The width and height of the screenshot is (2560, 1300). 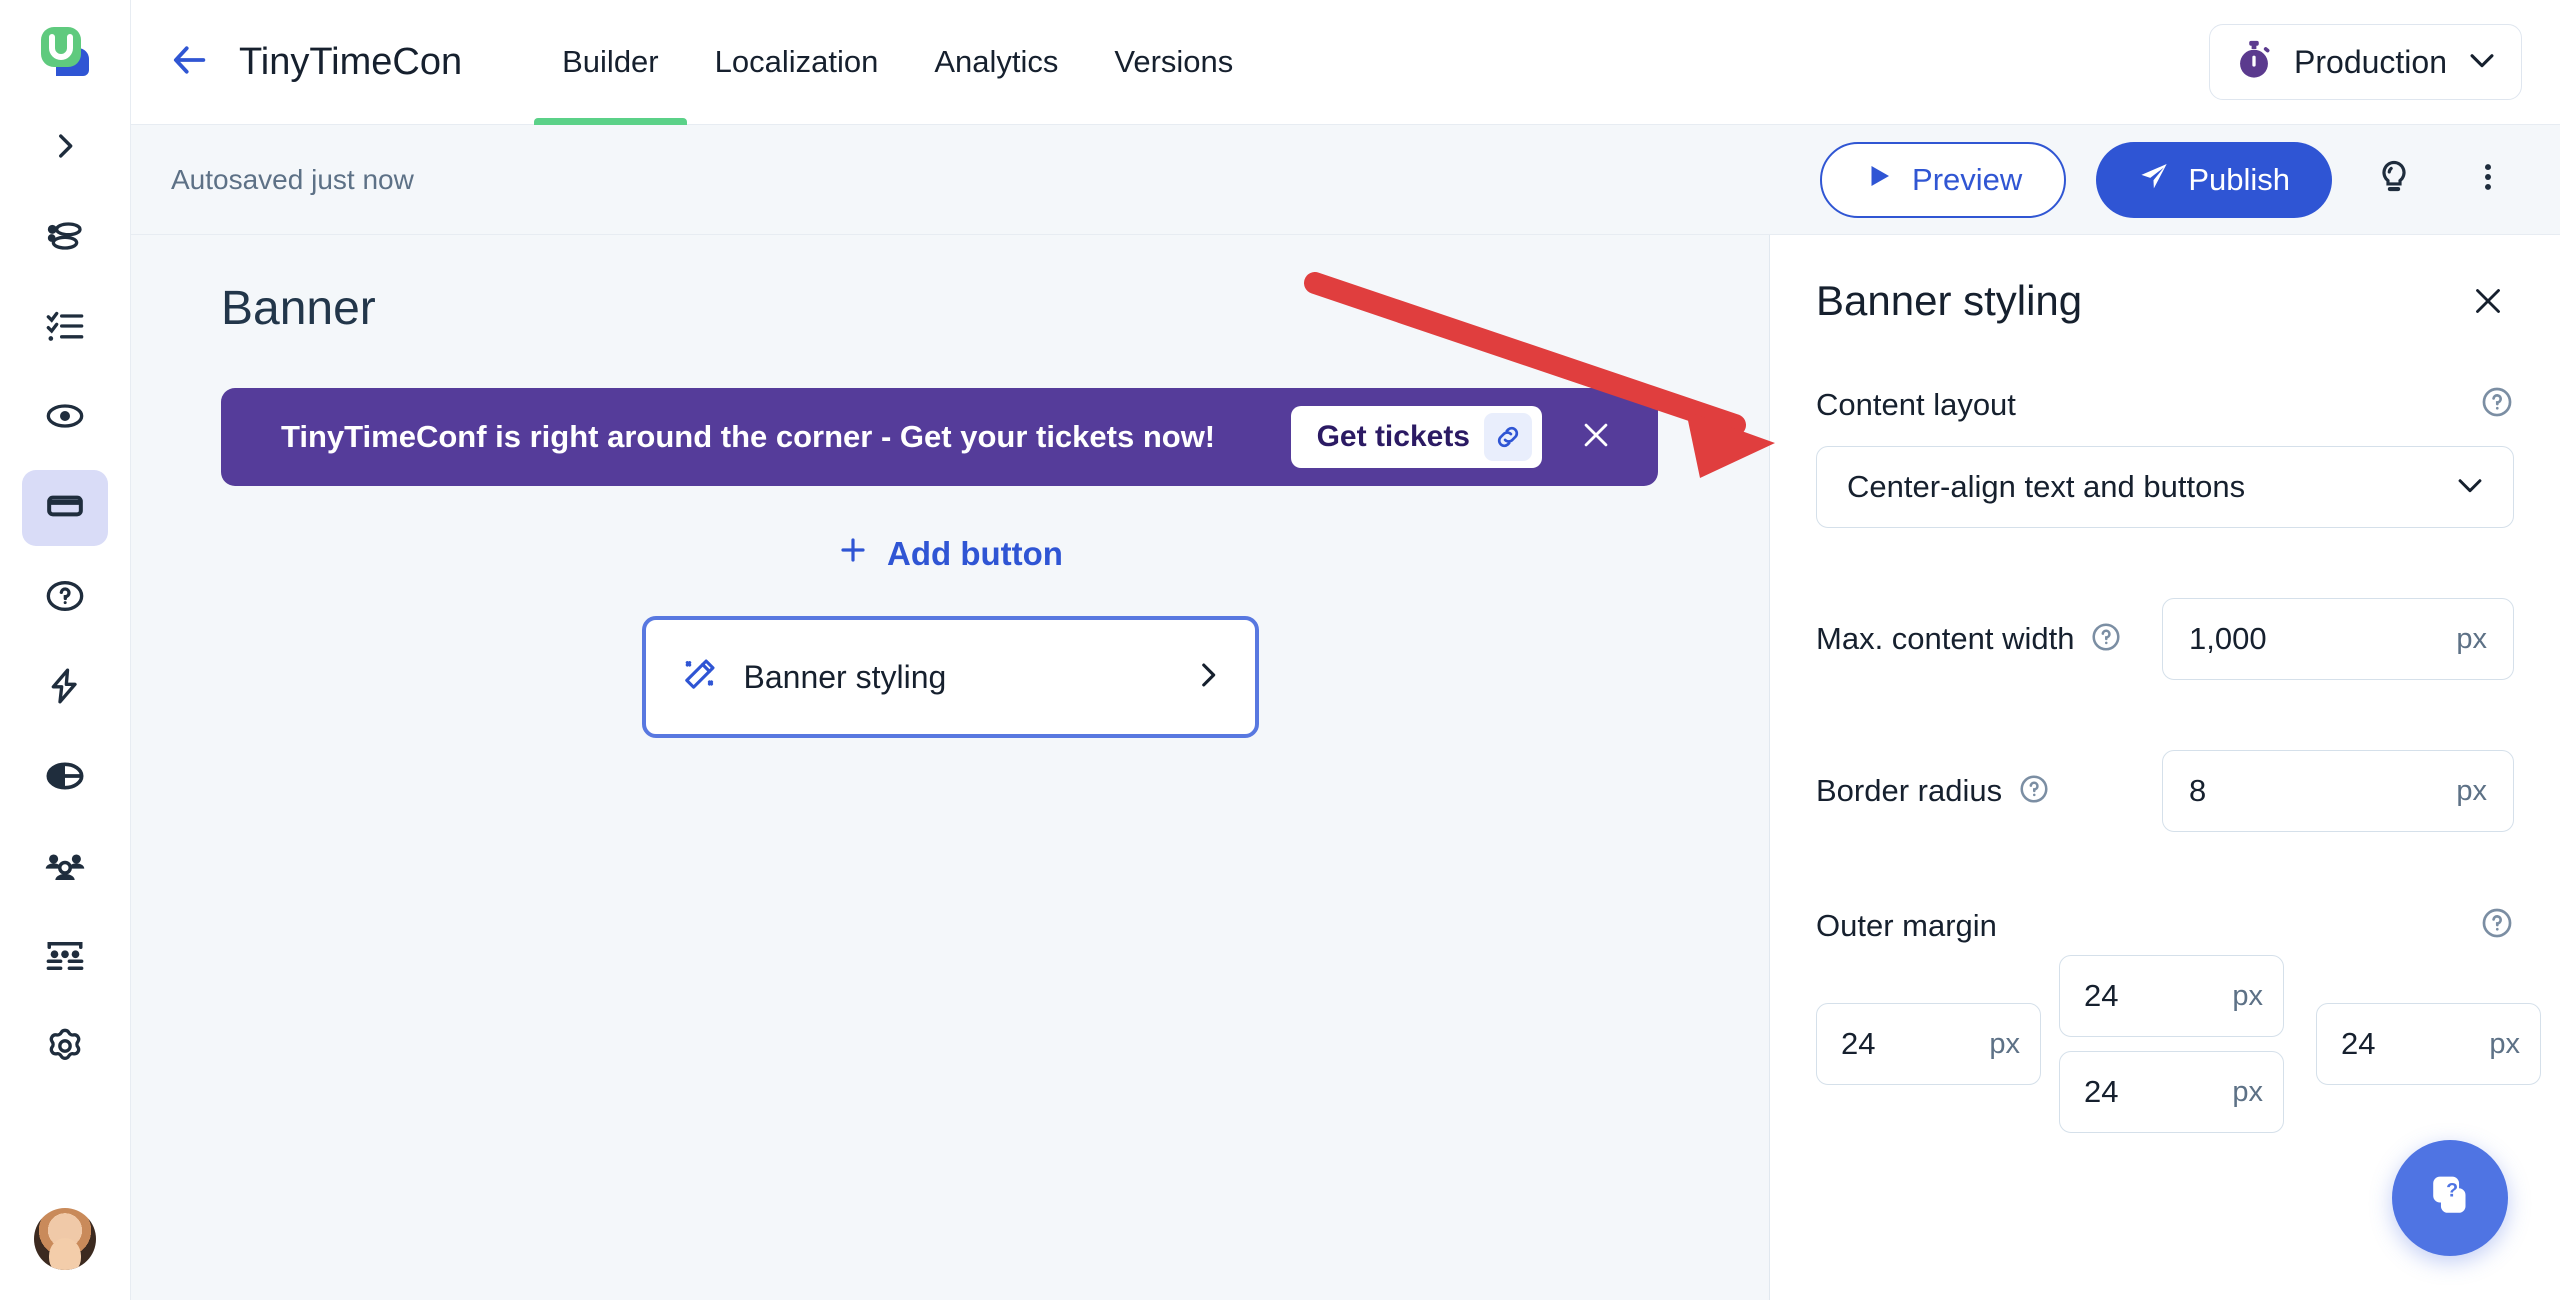 I want to click on banner-icon, so click(x=65, y=508).